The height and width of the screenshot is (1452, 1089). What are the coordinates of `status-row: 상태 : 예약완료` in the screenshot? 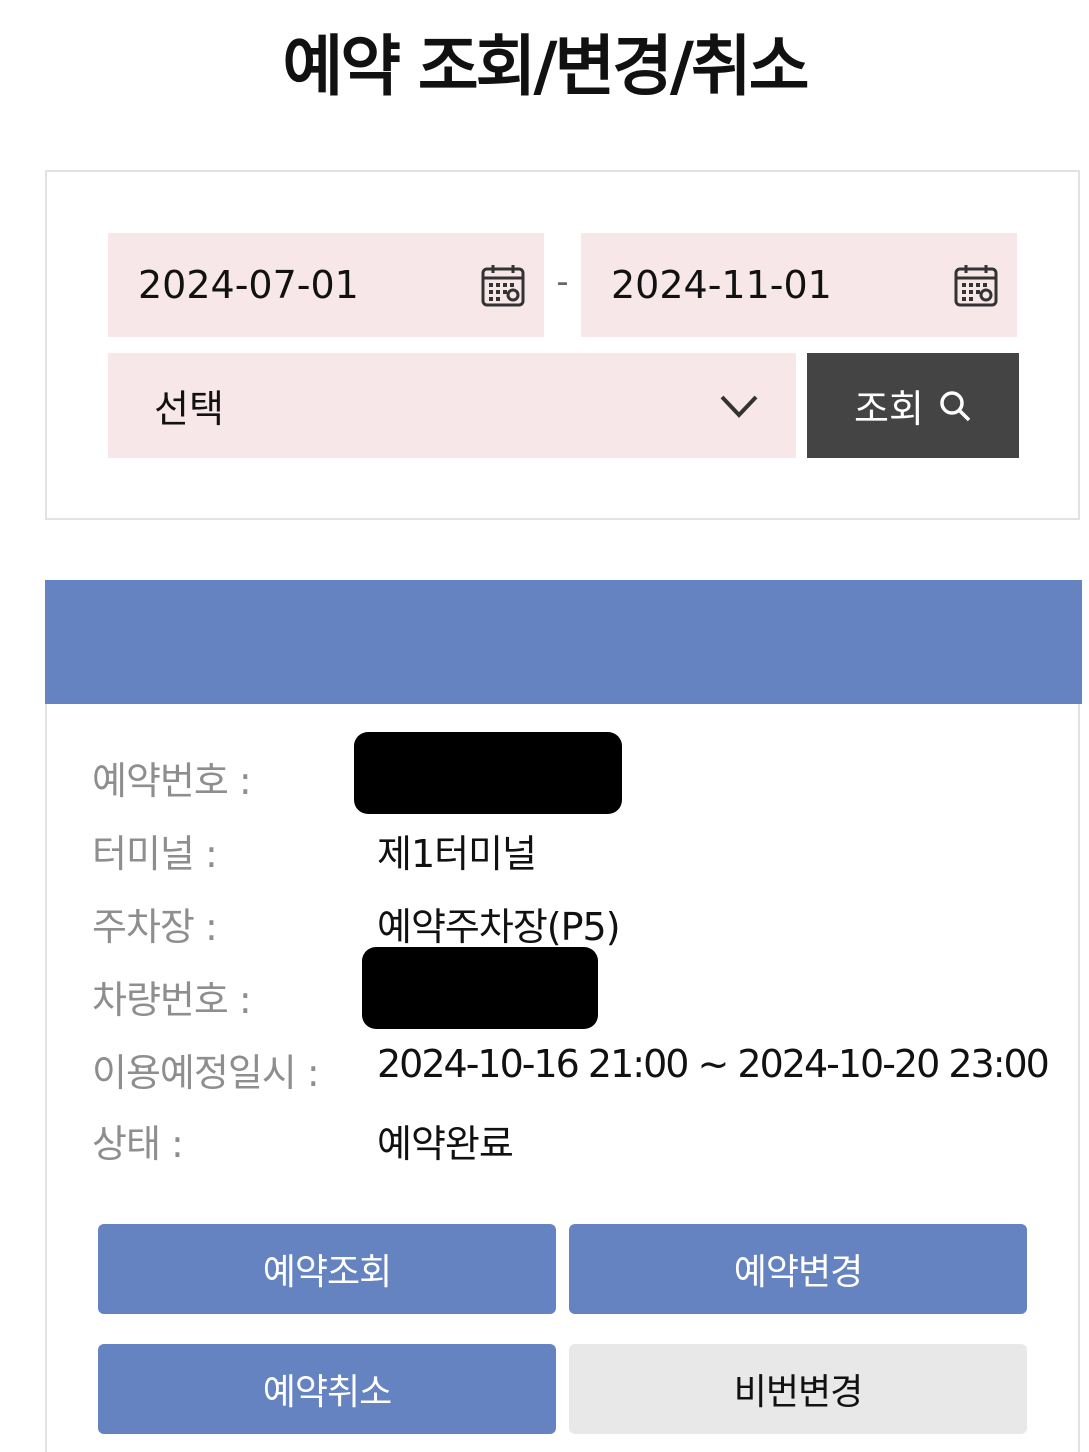 It's located at (572, 1135).